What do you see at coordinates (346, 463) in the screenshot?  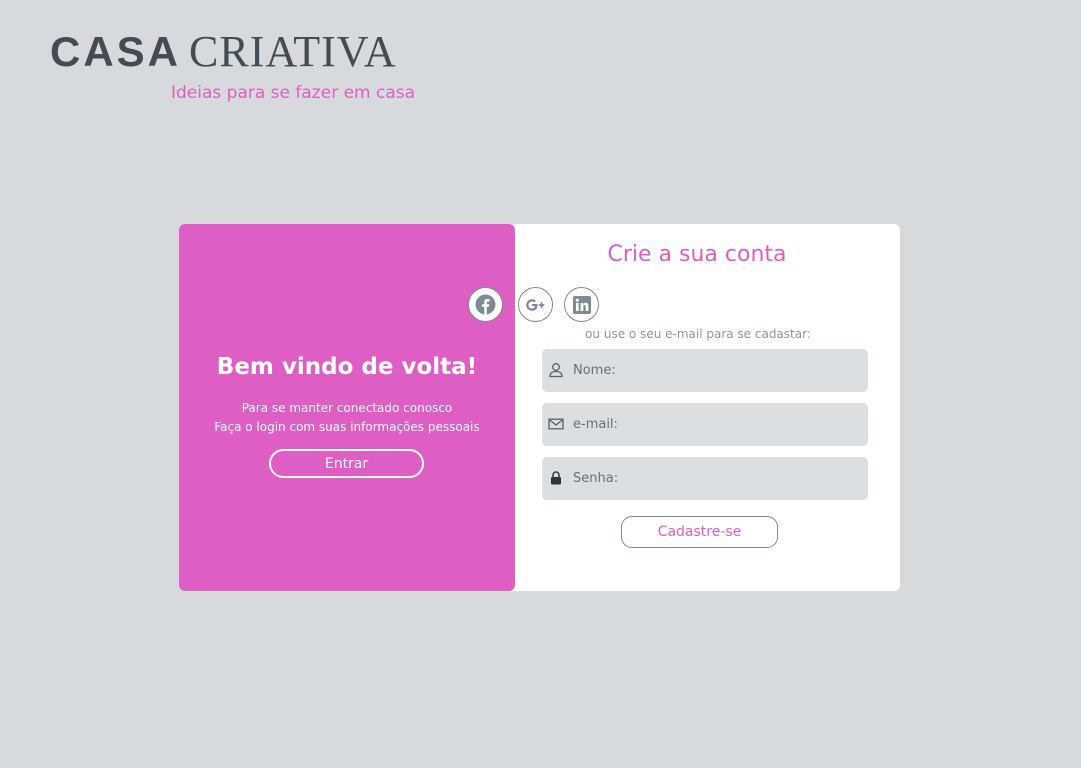 I see `login-button: Entrar` at bounding box center [346, 463].